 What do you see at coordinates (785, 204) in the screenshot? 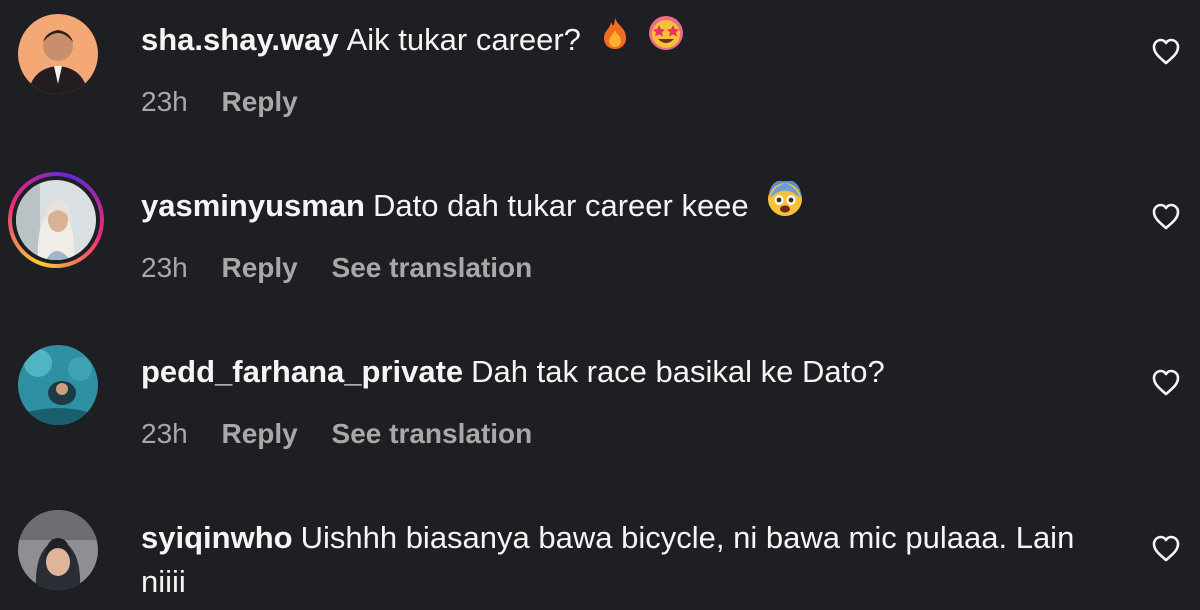
I see `fearful-face-emoji` at bounding box center [785, 204].